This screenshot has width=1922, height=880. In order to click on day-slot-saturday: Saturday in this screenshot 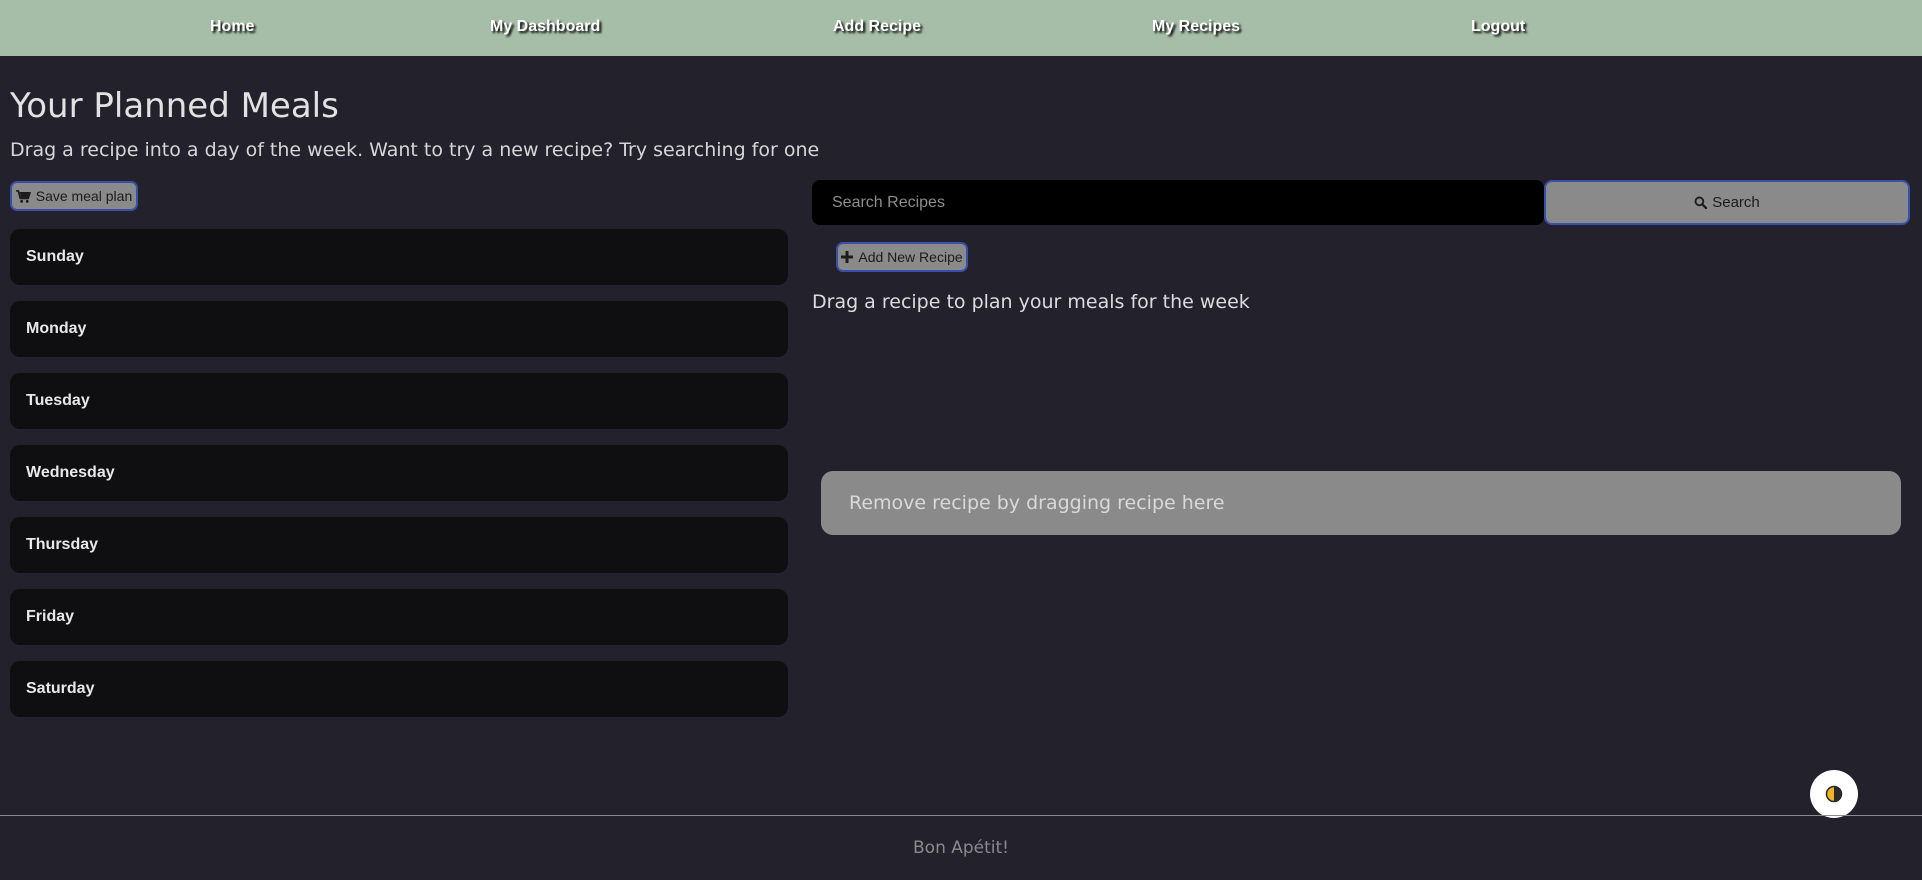, I will do `click(399, 689)`.